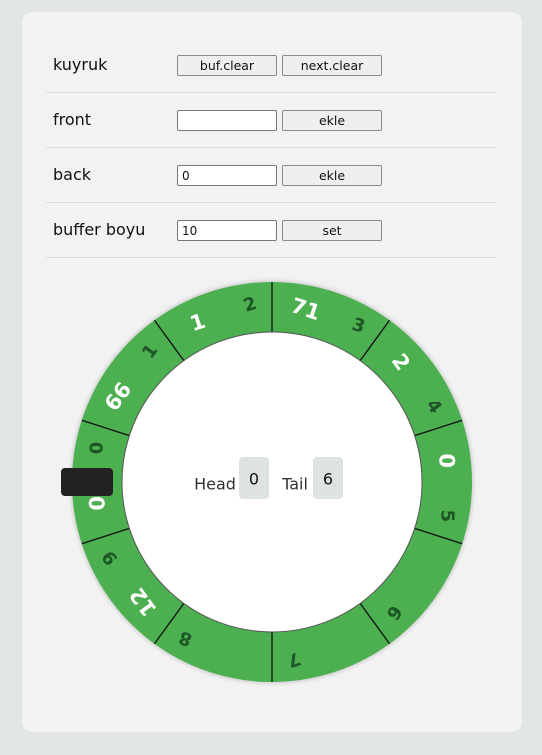  What do you see at coordinates (87, 482) in the screenshot?
I see `head-slot-marker` at bounding box center [87, 482].